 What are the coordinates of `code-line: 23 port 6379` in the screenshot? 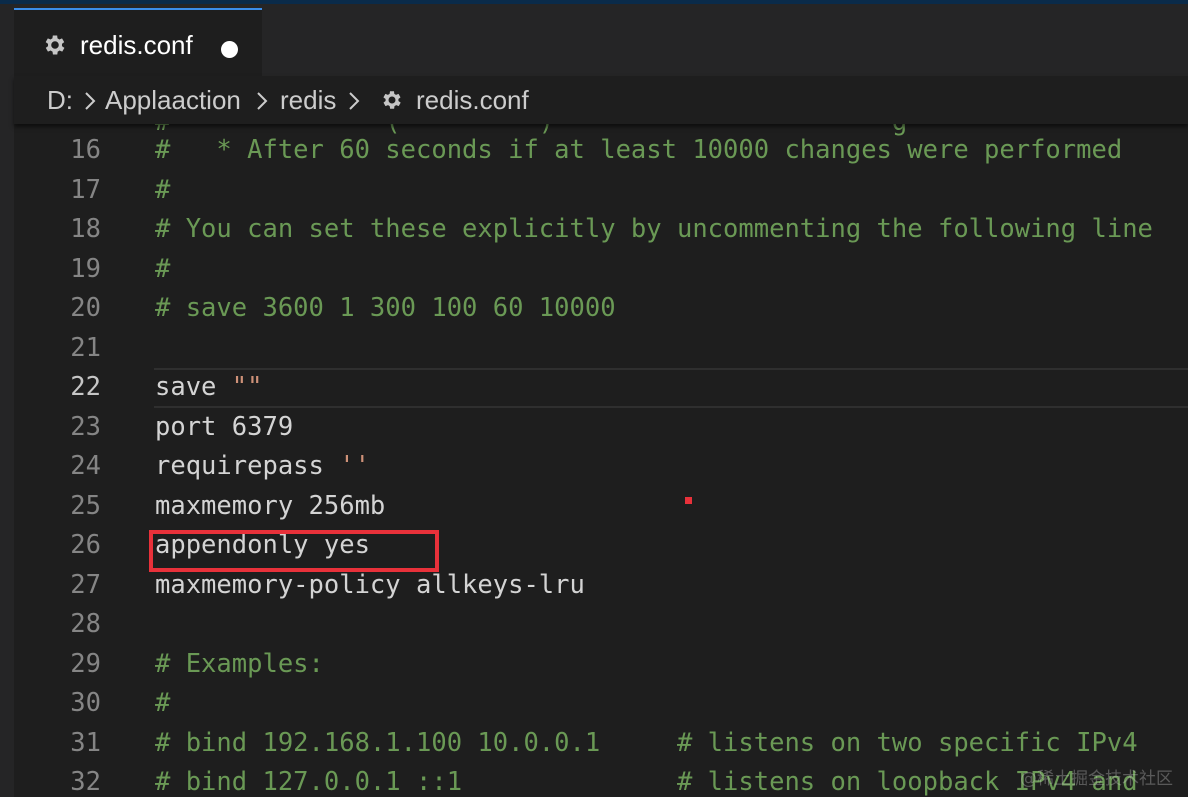 It's located at (601, 428).